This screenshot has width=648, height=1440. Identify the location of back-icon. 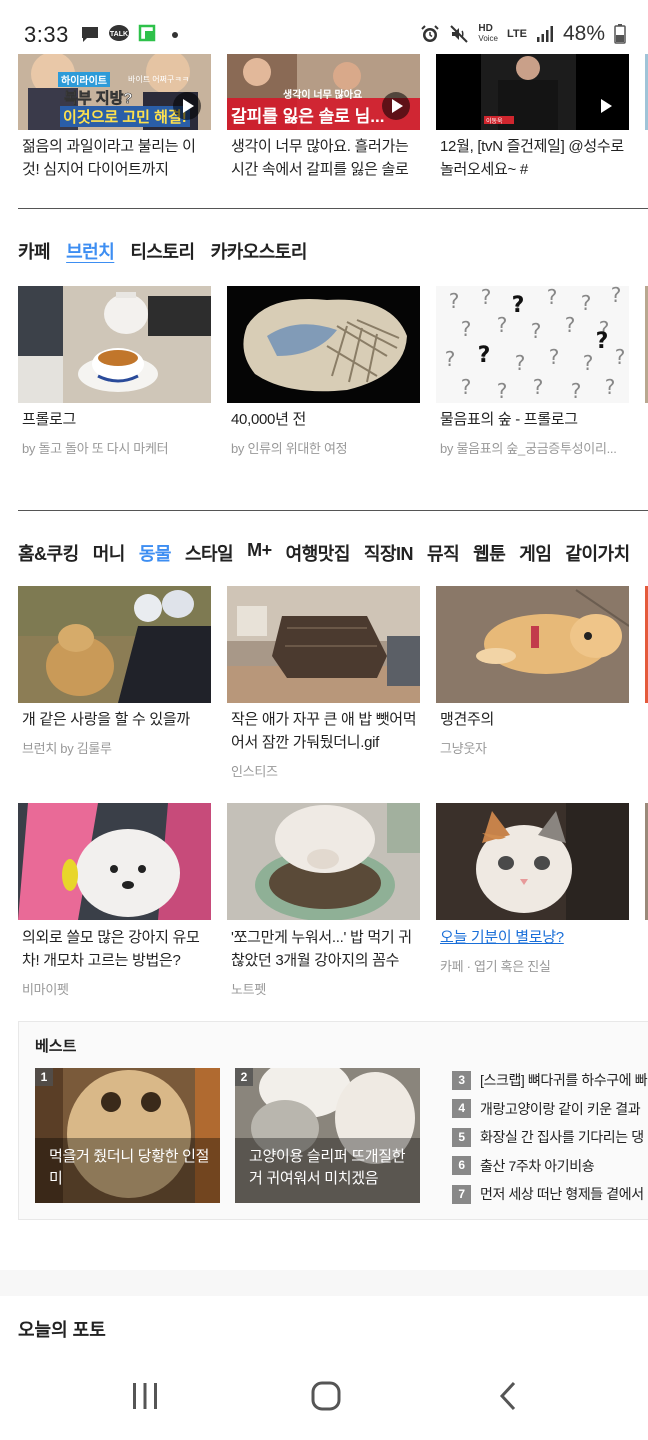
(507, 1396).